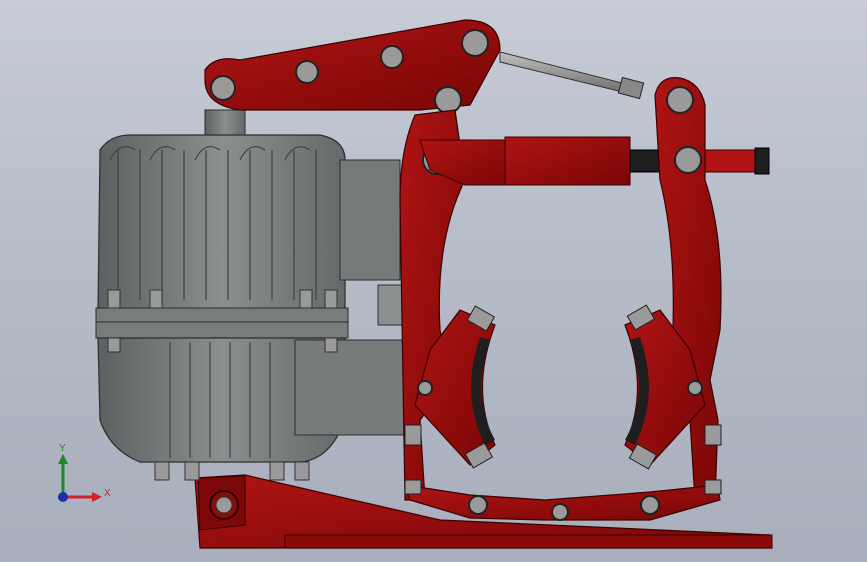 The height and width of the screenshot is (562, 867). I want to click on y-axis-label: Y, so click(62, 448).